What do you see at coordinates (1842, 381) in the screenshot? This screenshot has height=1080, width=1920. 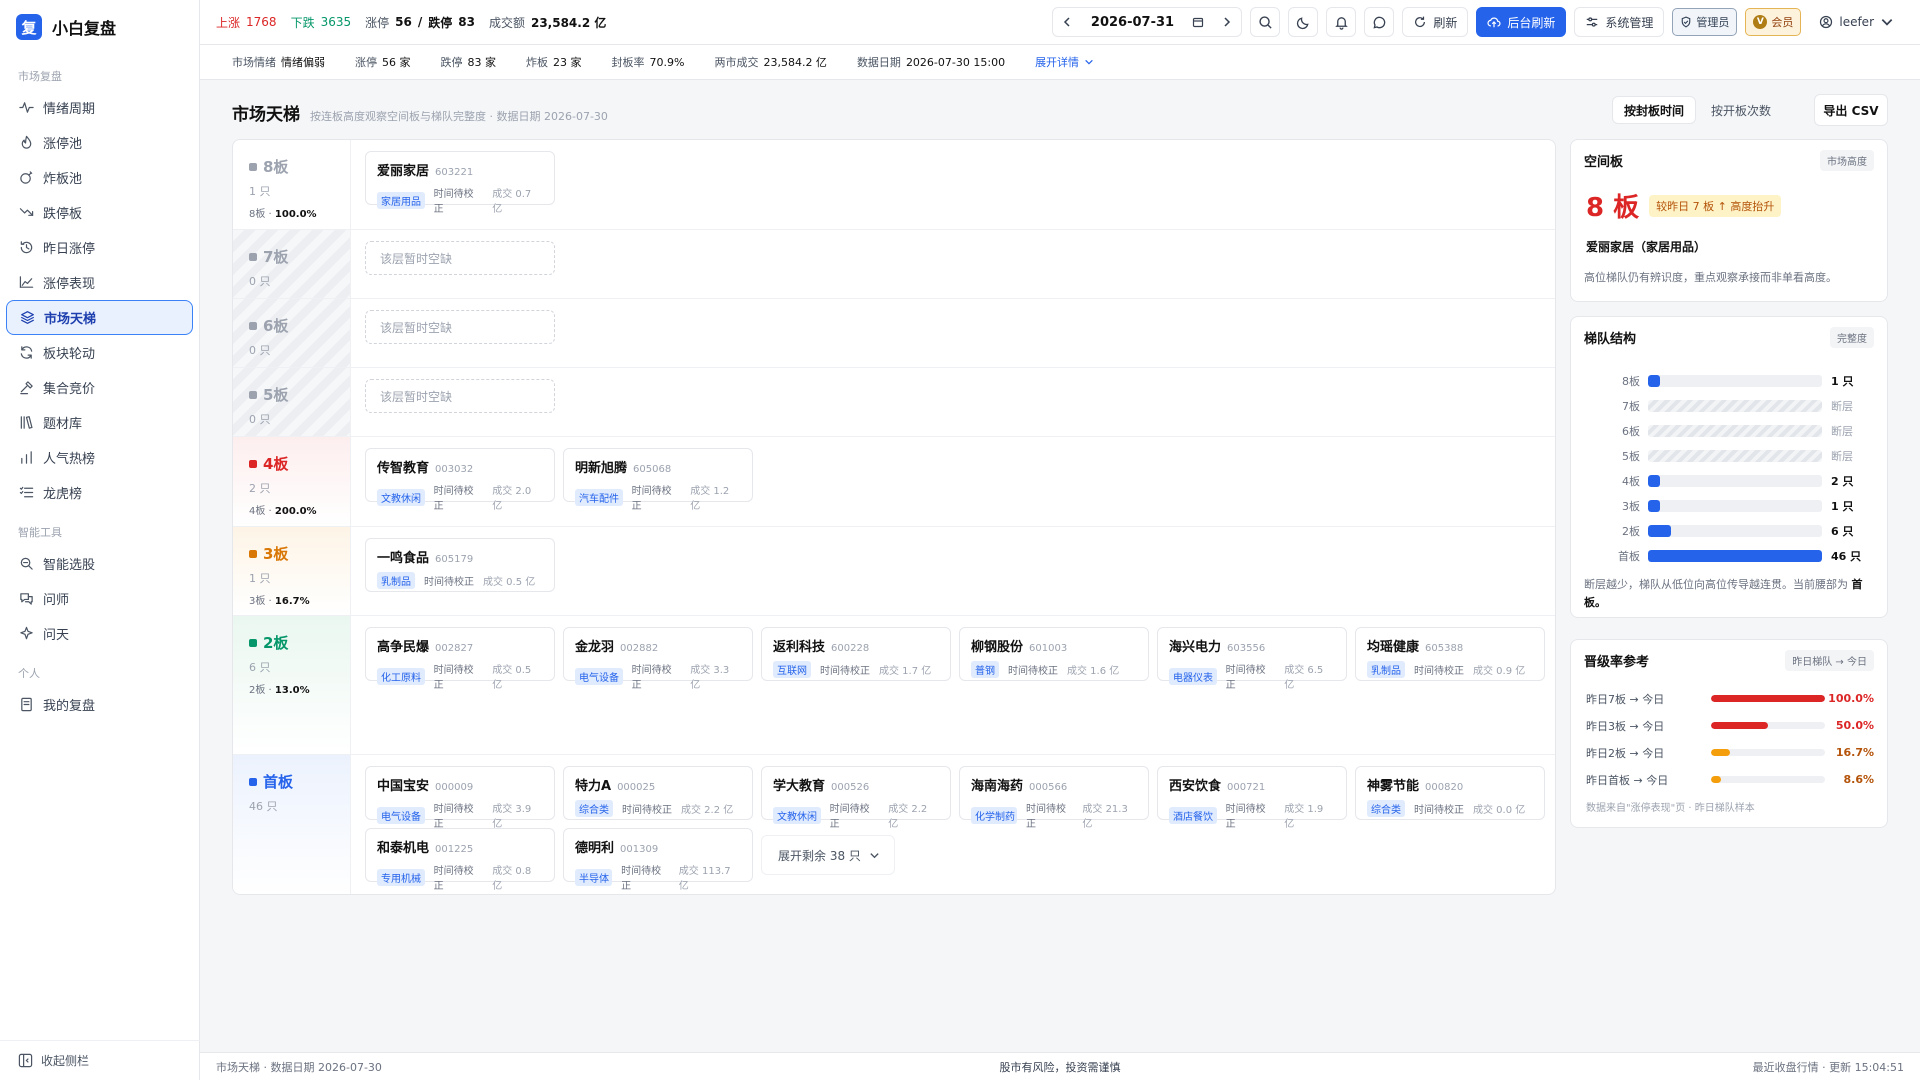 I see `ladder-row-value: 1 只` at bounding box center [1842, 381].